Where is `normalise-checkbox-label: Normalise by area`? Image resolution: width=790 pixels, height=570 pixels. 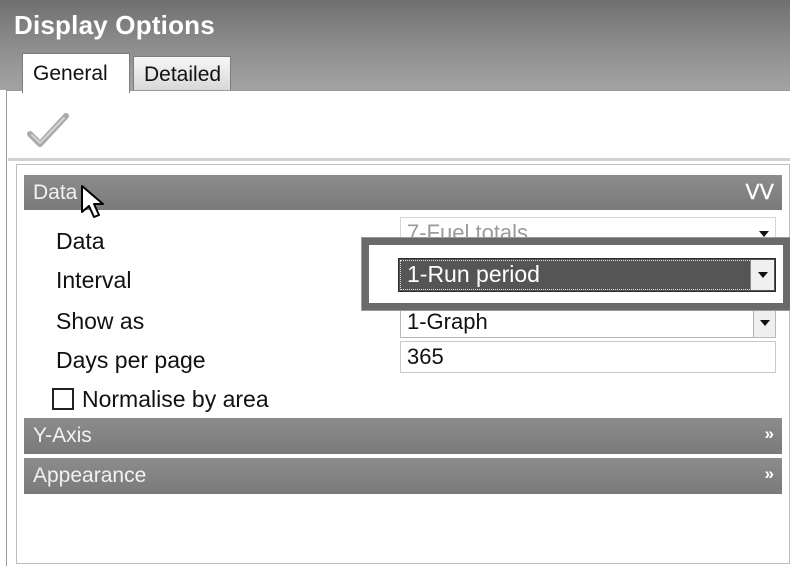
normalise-checkbox-label: Normalise by area is located at coordinates (175, 399).